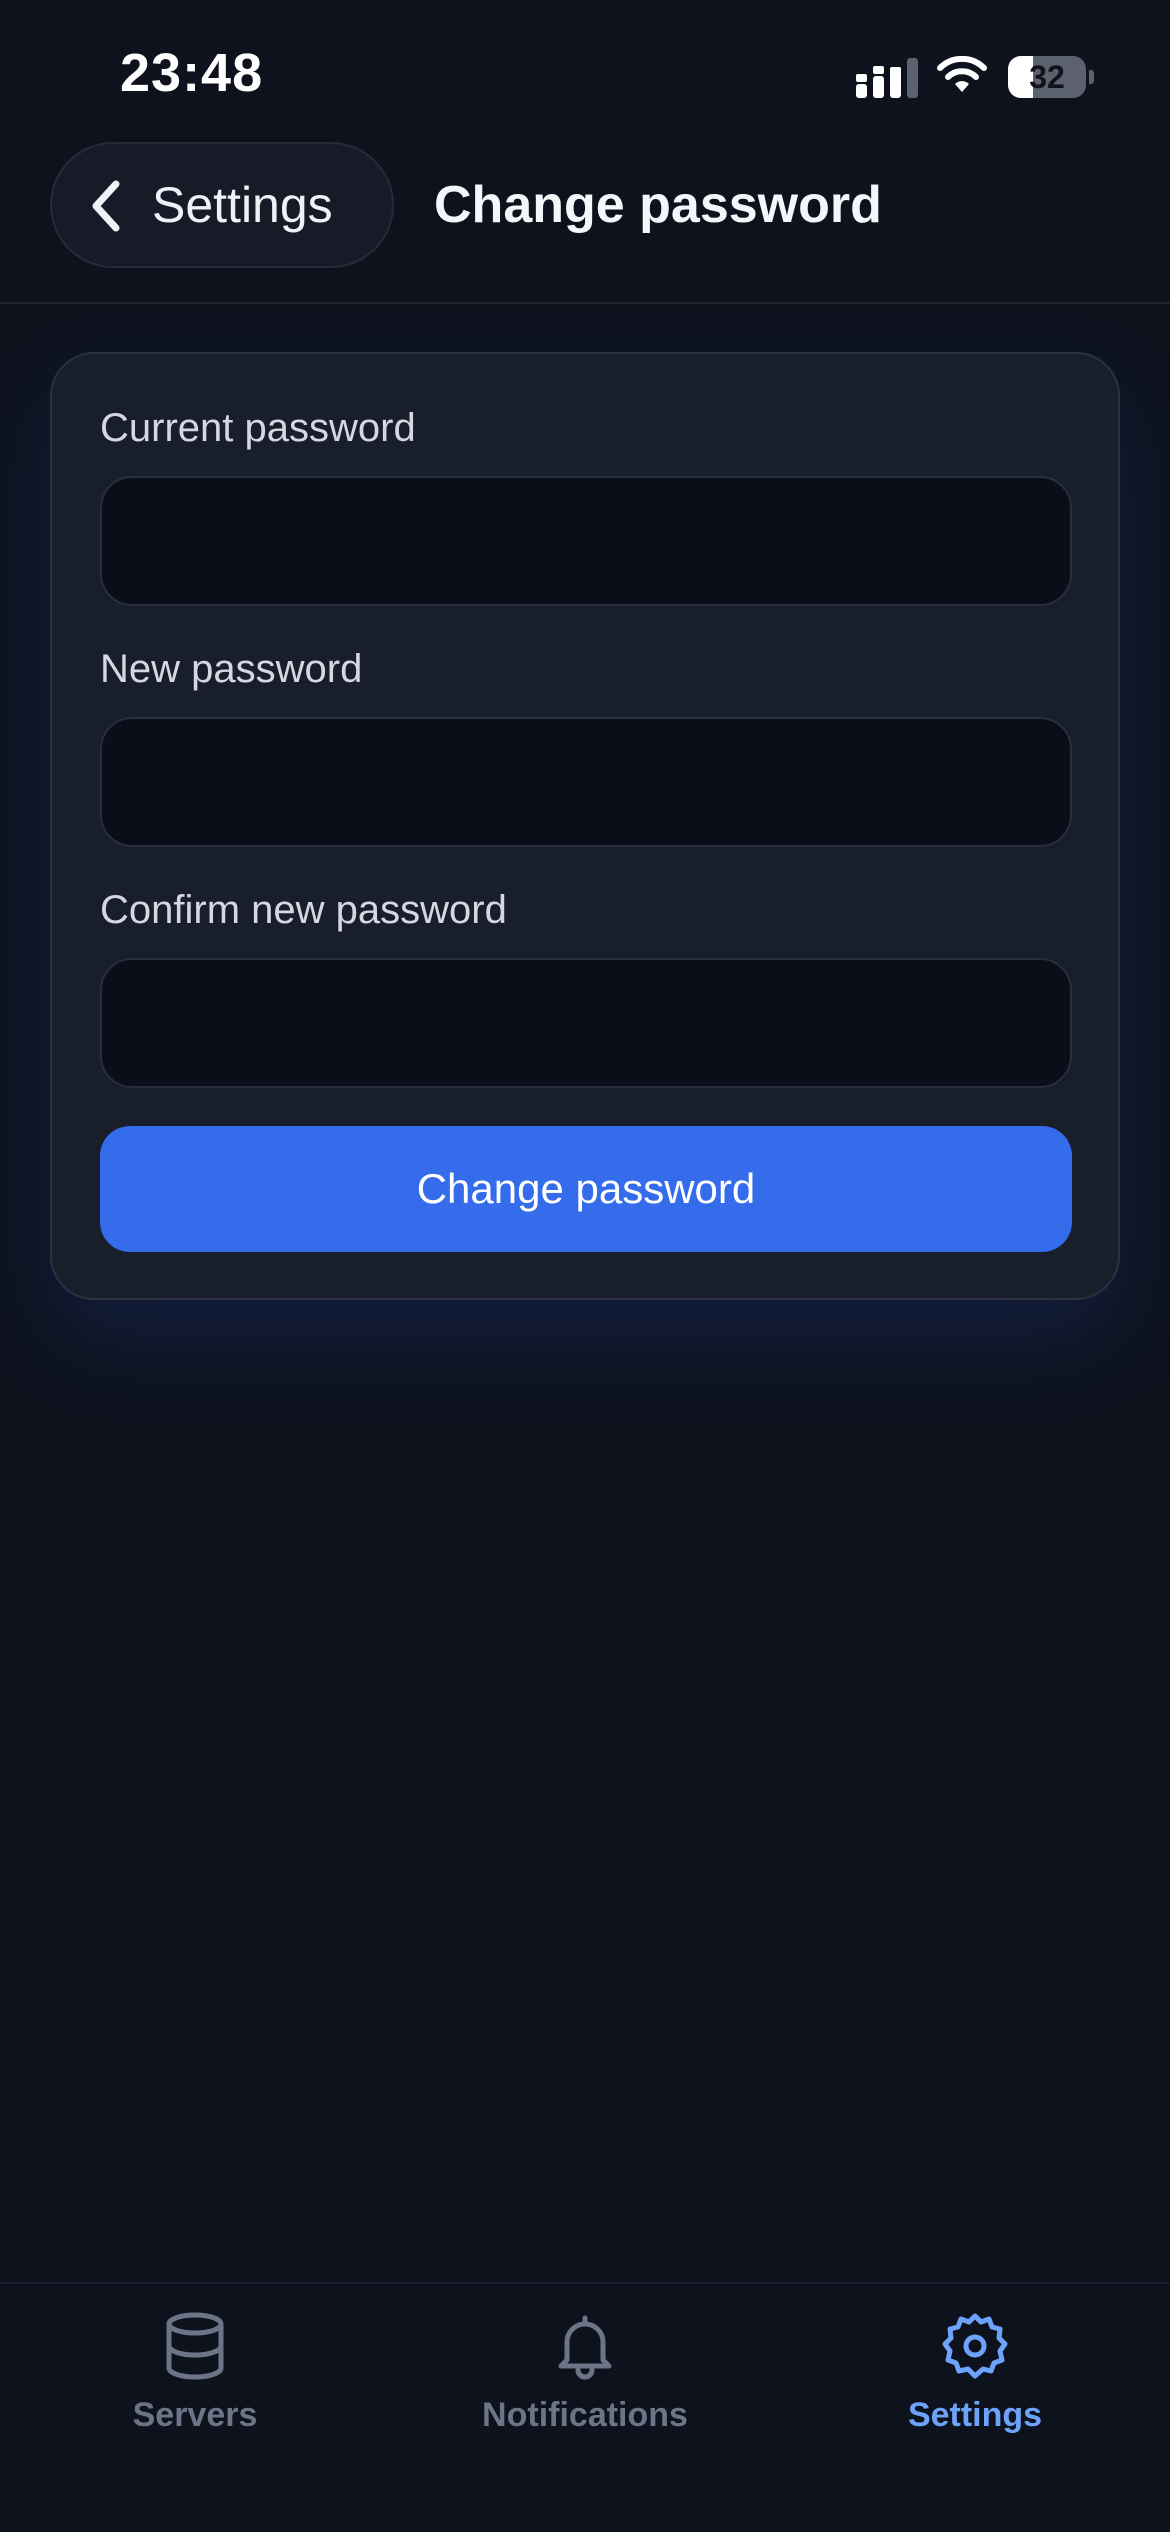 Image resolution: width=1170 pixels, height=2532 pixels. I want to click on back-button: Settings, so click(222, 205).